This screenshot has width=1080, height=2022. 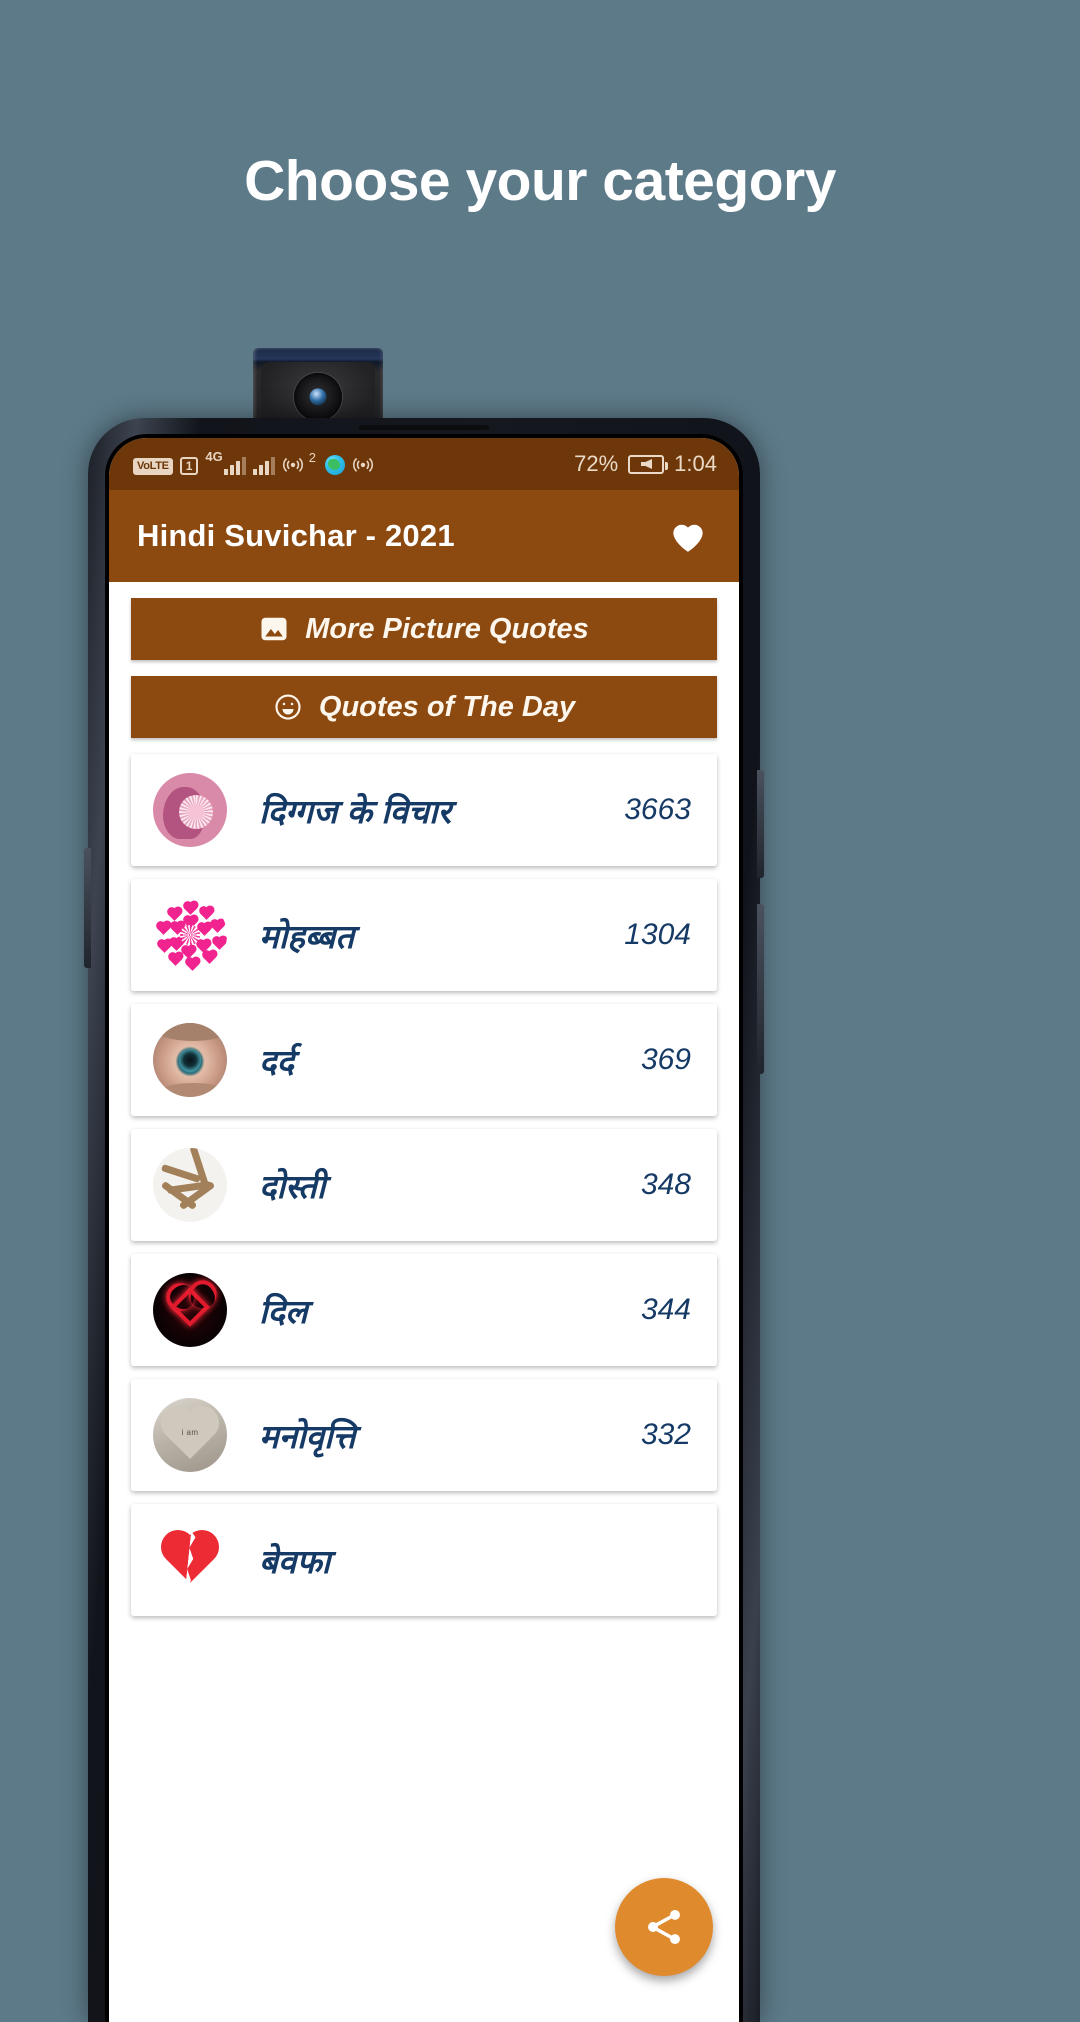 I want to click on neon-heart-icon, so click(x=190, y=1310).